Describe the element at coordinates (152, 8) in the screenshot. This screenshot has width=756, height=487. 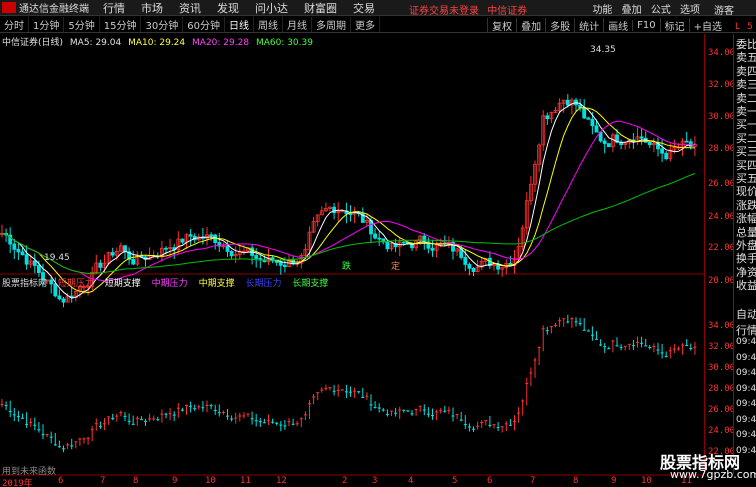
I see `menu-market: 市场` at that location.